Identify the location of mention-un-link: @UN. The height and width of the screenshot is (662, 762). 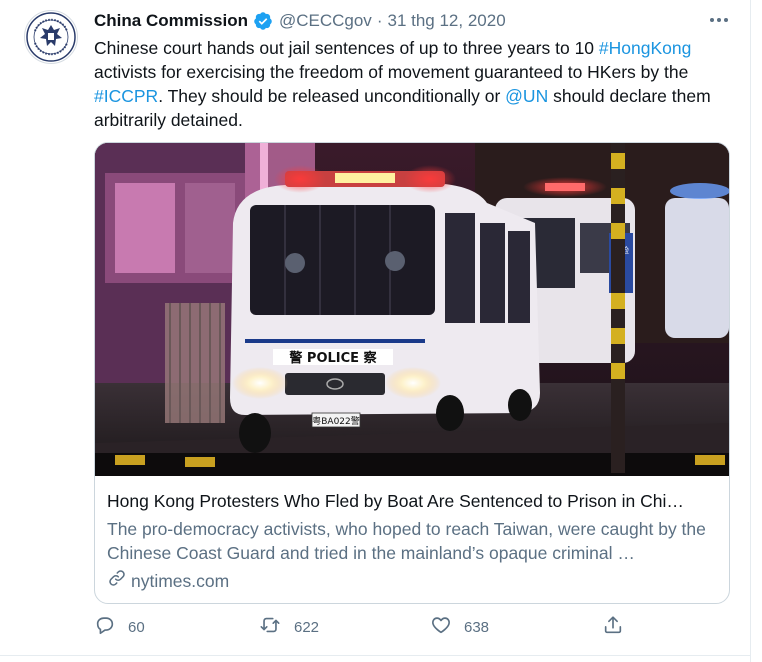
(526, 96).